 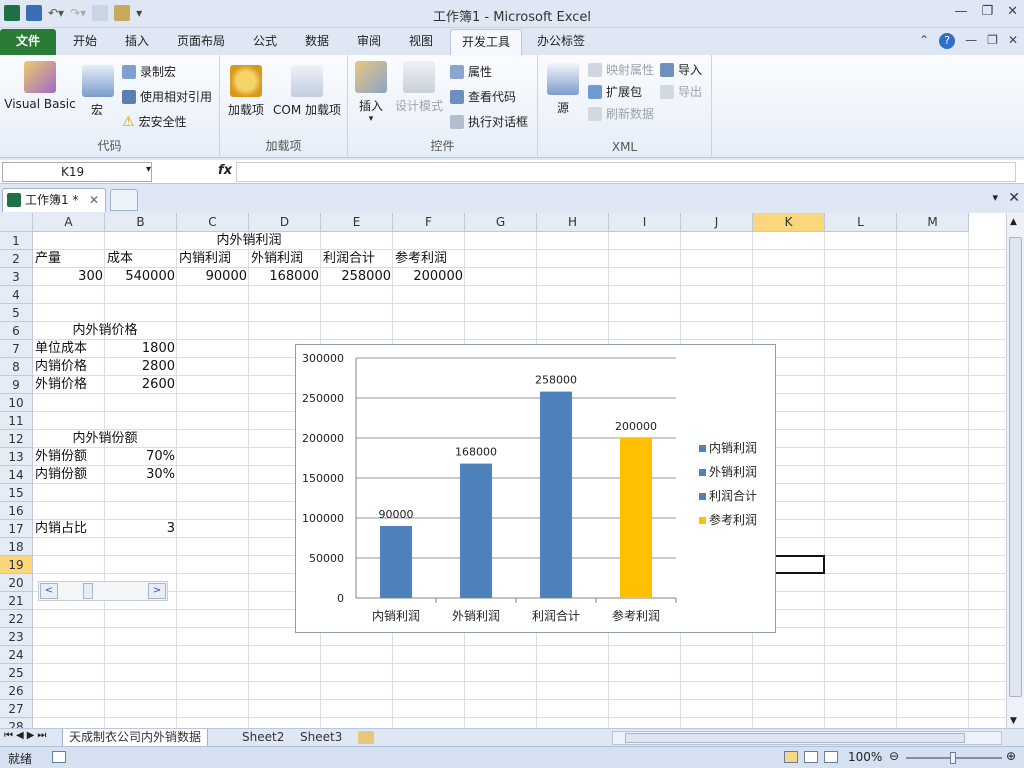 What do you see at coordinates (16, 511) in the screenshot?
I see `row-header-16: 16` at bounding box center [16, 511].